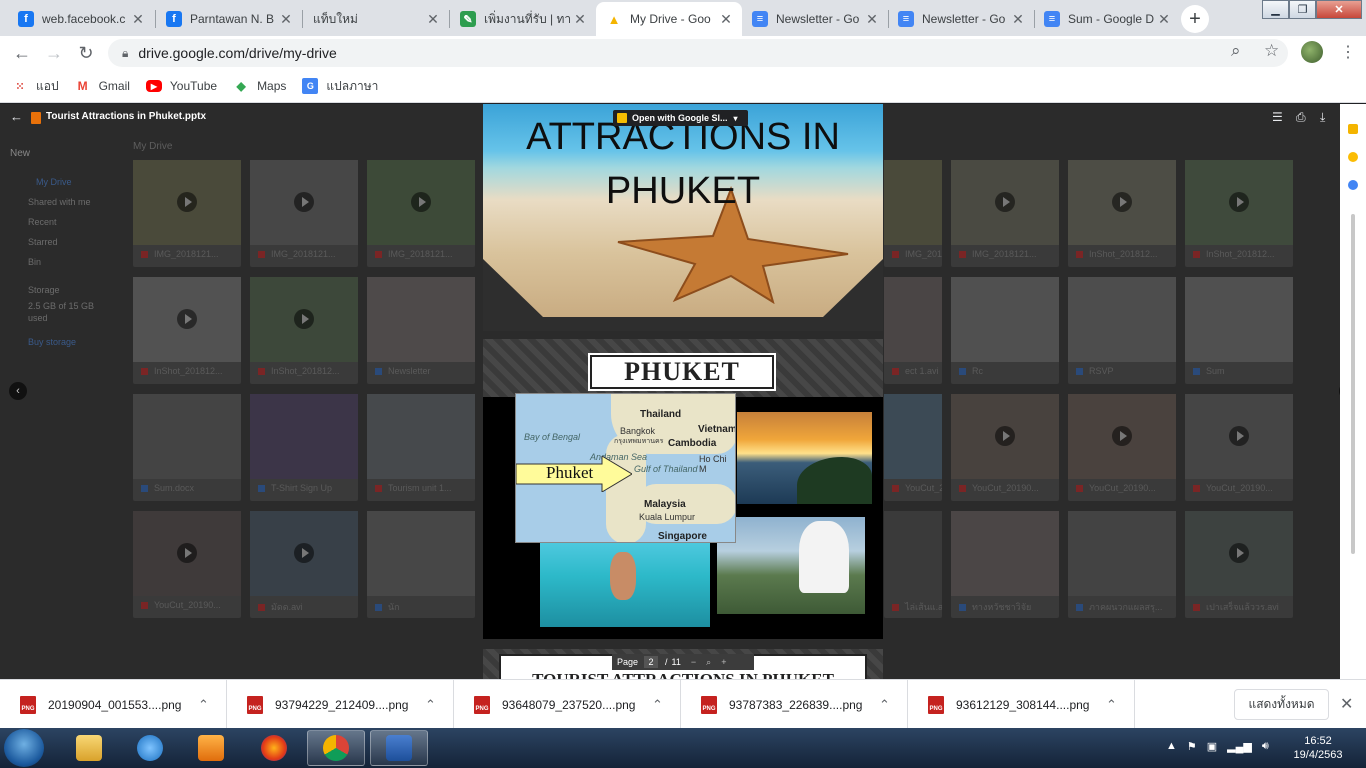 This screenshot has width=1366, height=768. I want to click on tab-newsletter-1: ≡ Newsletter - Go ✕, so click(815, 19).